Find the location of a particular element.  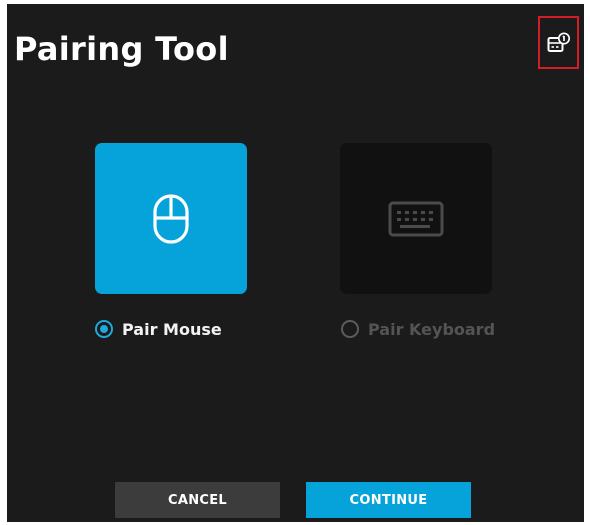

pair-keyboard-option: Pair Keyboard is located at coordinates (418, 329).